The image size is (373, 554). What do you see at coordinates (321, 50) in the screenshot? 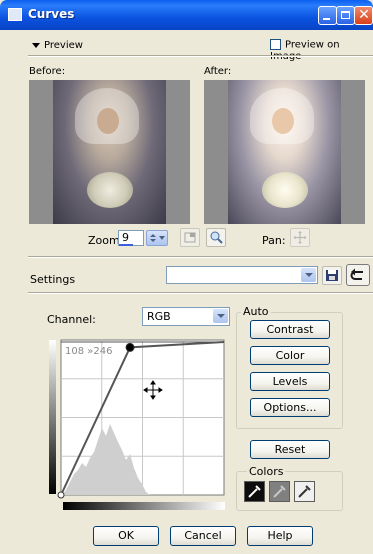
I see `preview-on-image-checkbox: Preview on Image` at bounding box center [321, 50].